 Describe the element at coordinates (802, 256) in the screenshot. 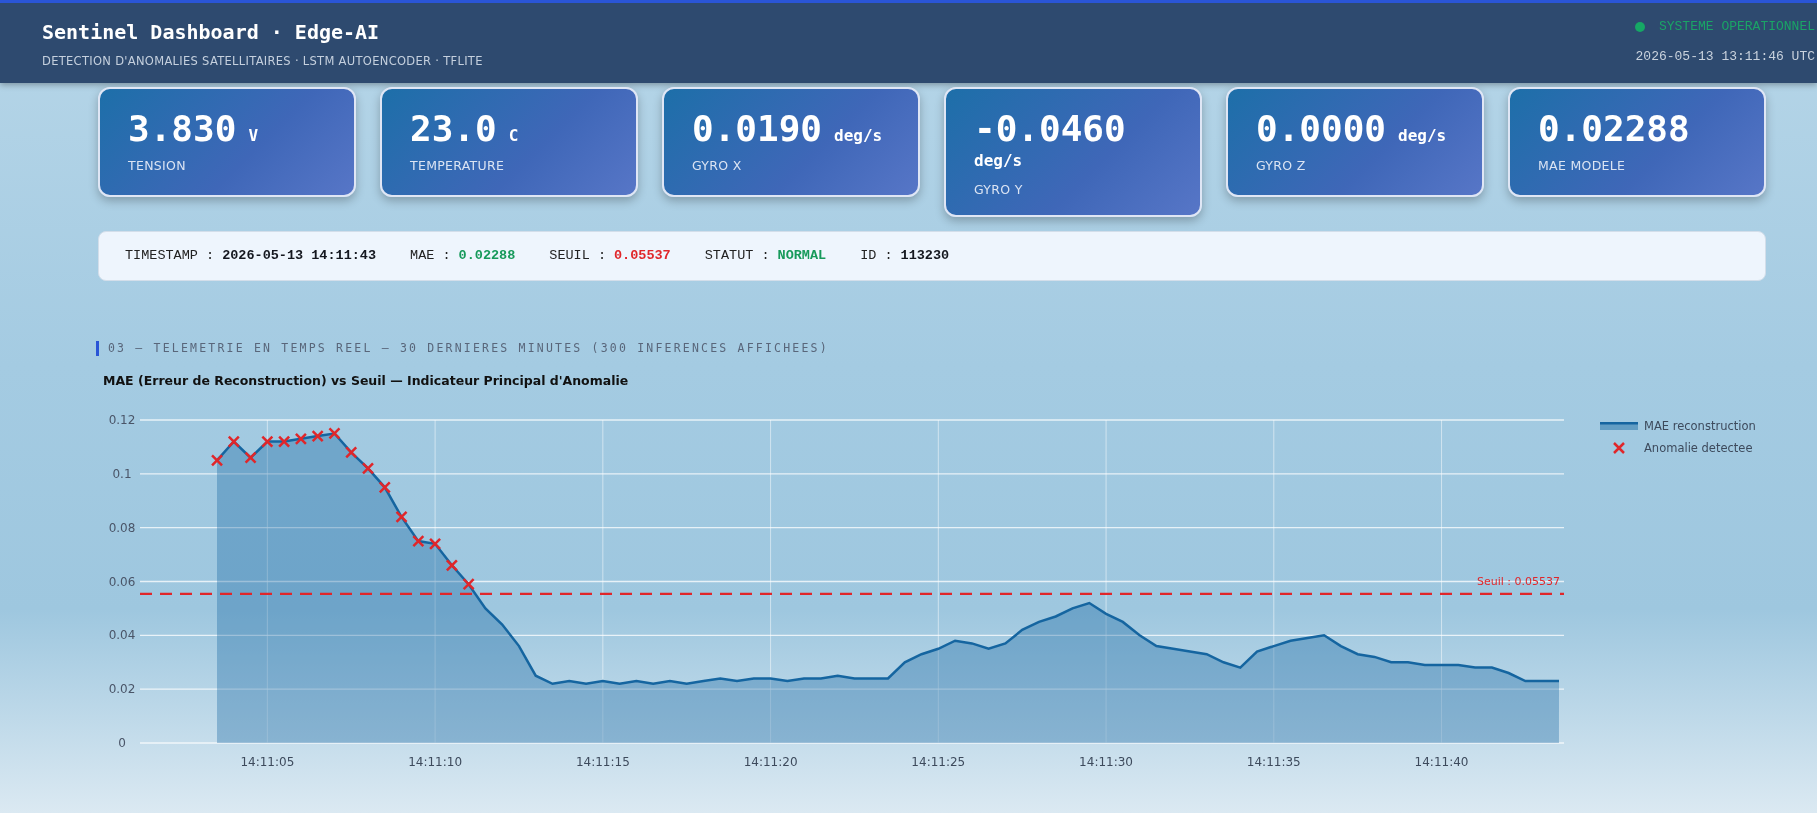

I see `info-value: NORMAL` at that location.